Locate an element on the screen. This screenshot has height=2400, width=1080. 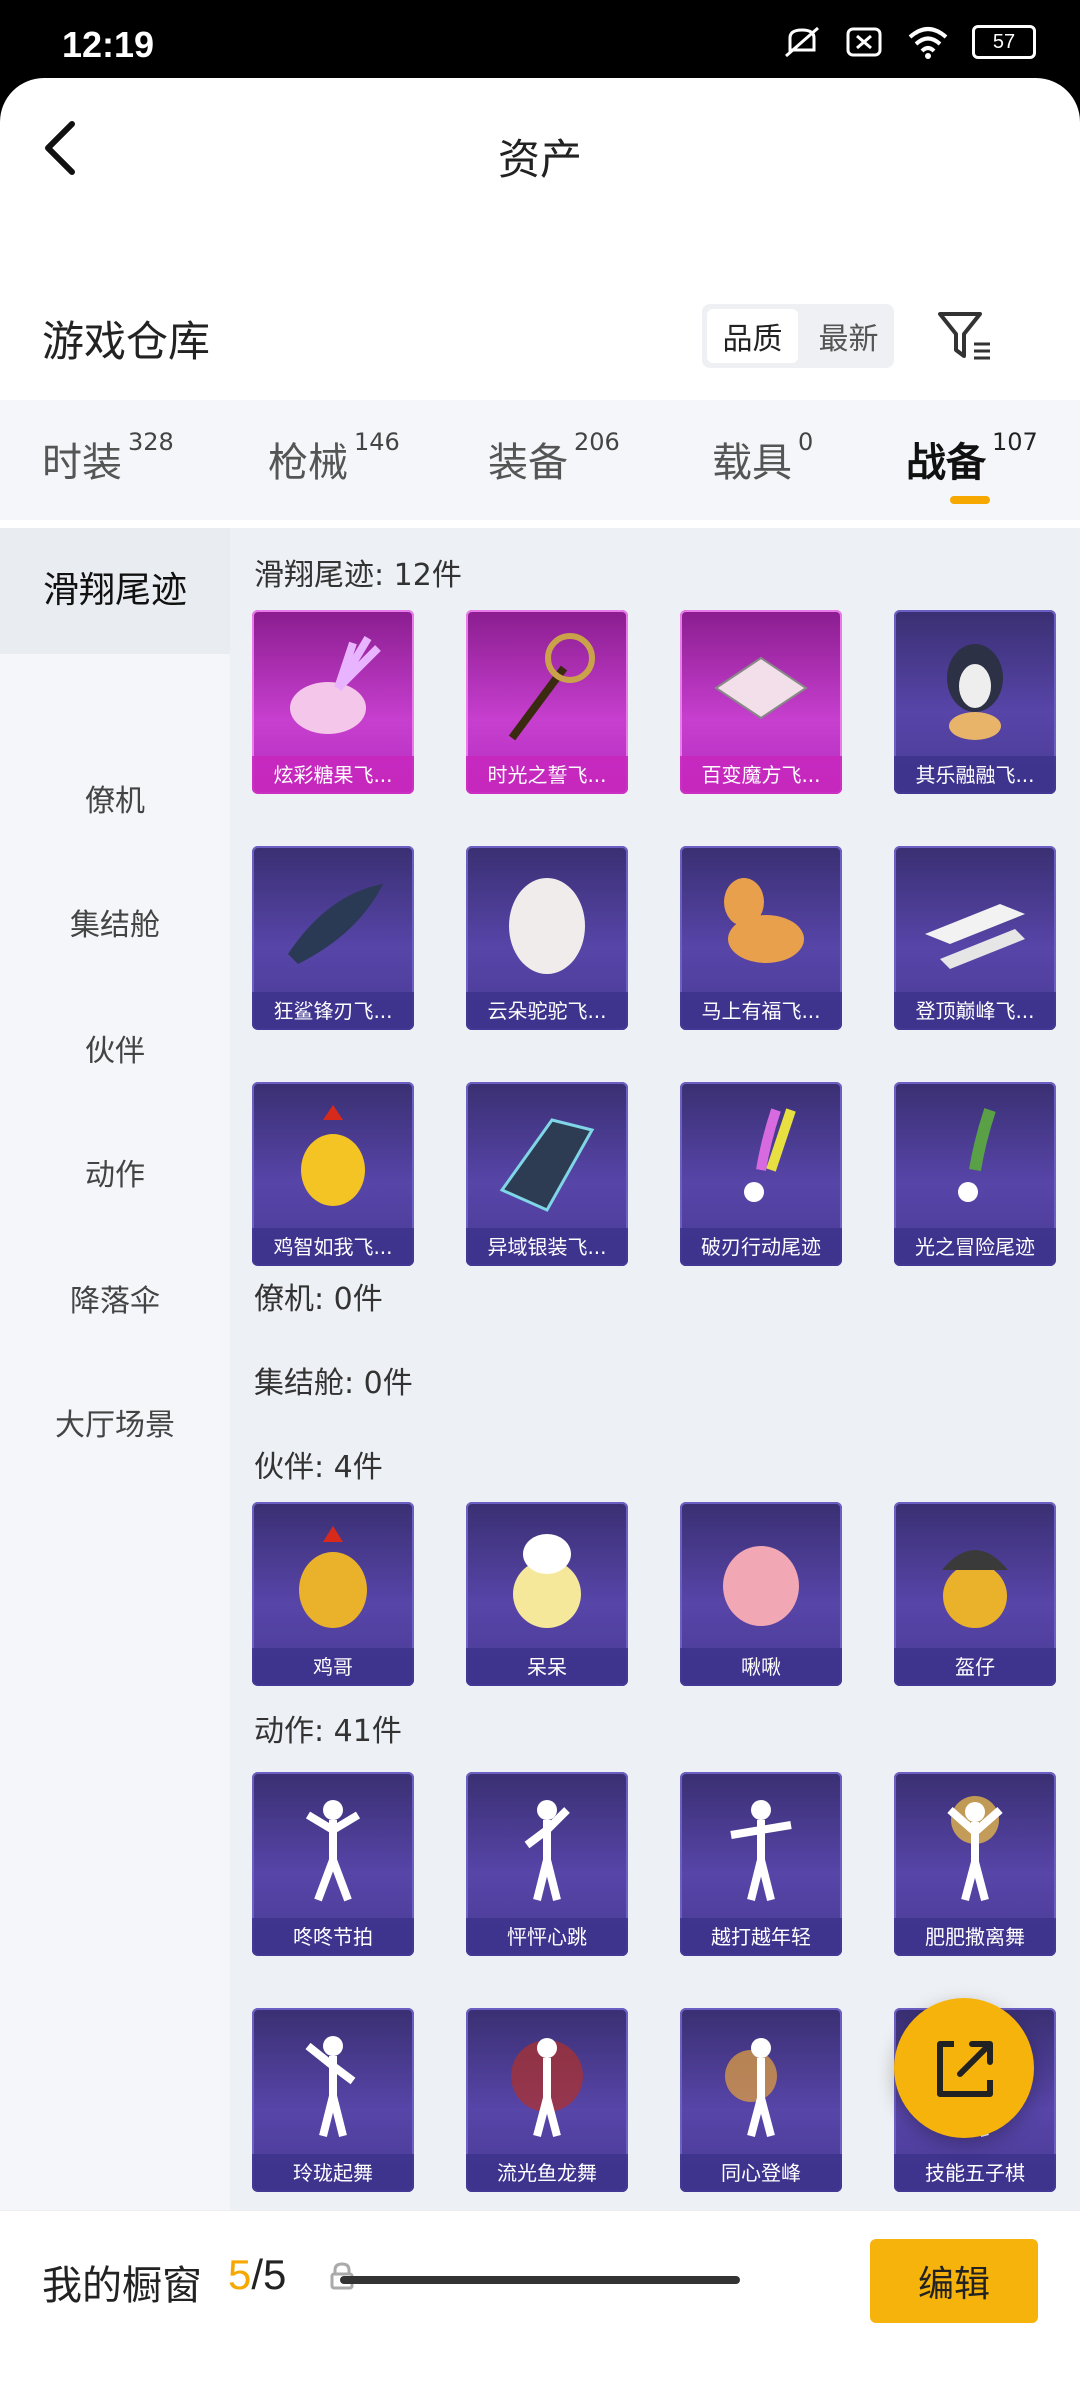
sidebar-item-parachute: 降落伞 is located at coordinates (115, 1298).